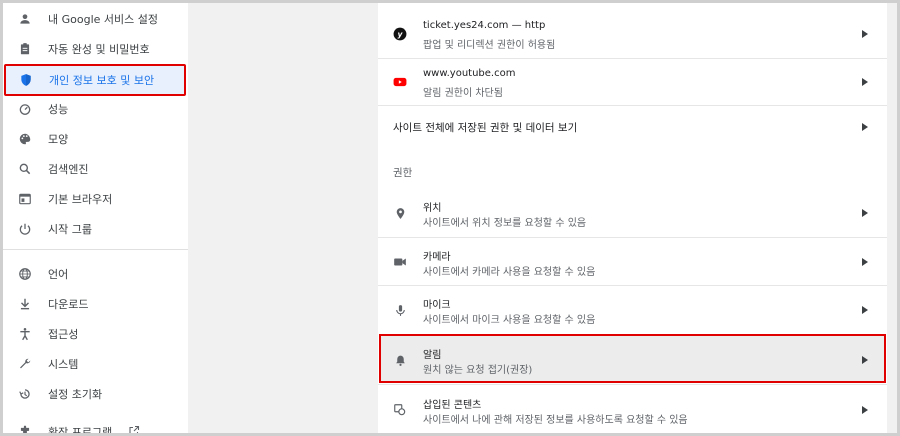 The width and height of the screenshot is (900, 436). I want to click on permission-subtitle: 원치 않는 요청 접기(권장), so click(478, 370).